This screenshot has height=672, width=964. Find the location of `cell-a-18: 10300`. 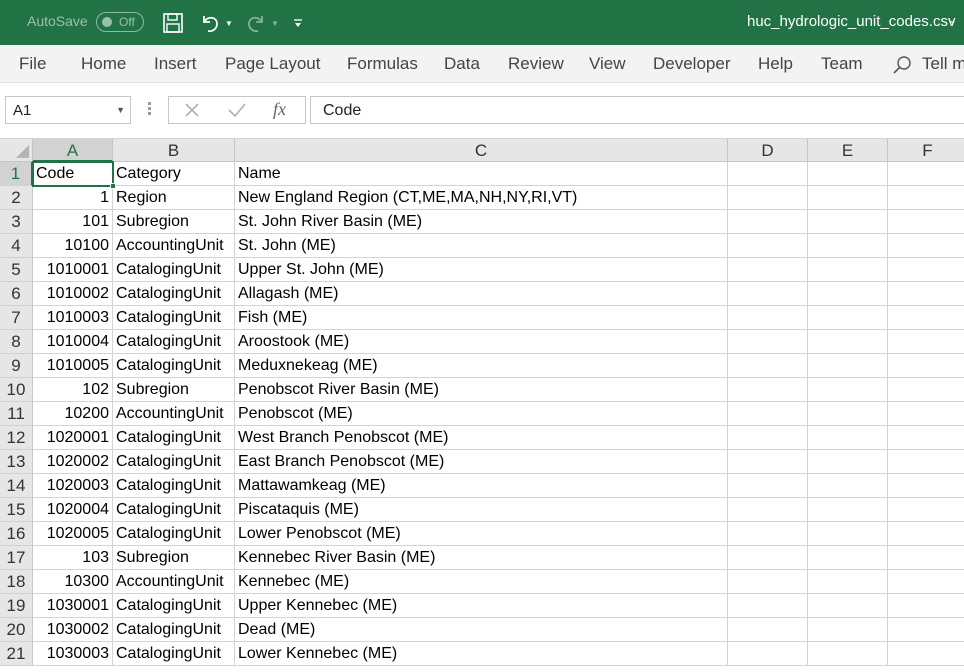

cell-a-18: 10300 is located at coordinates (73, 582).